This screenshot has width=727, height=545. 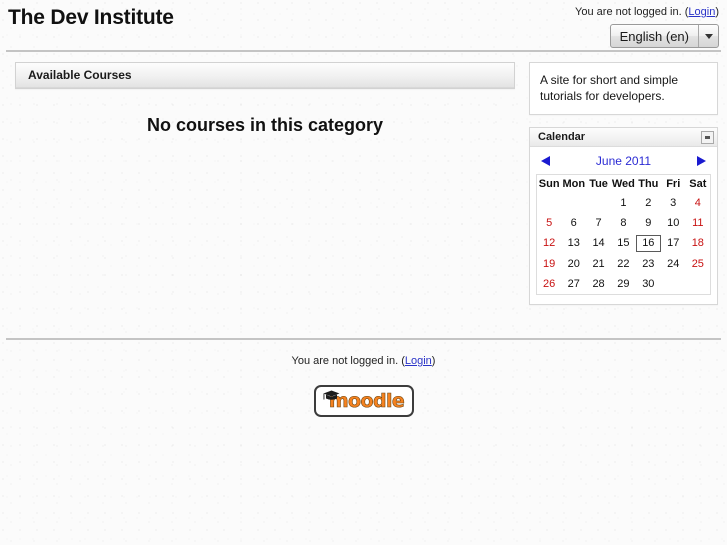 I want to click on page-footer: You are not logged in. (Login) moodle, so click(x=363, y=377).